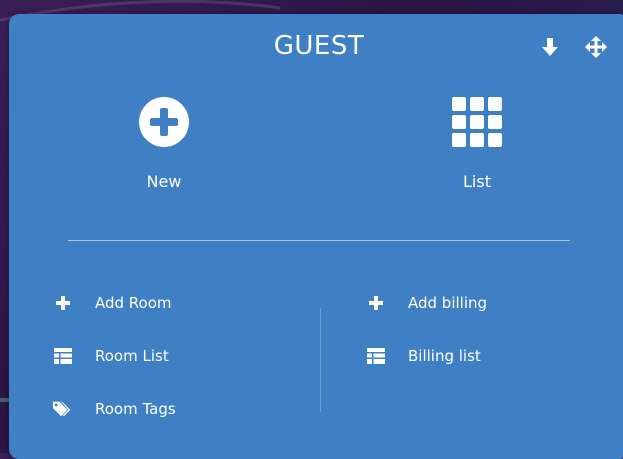 This screenshot has height=459, width=623. Describe the element at coordinates (320, 360) in the screenshot. I see `column-divider` at that location.